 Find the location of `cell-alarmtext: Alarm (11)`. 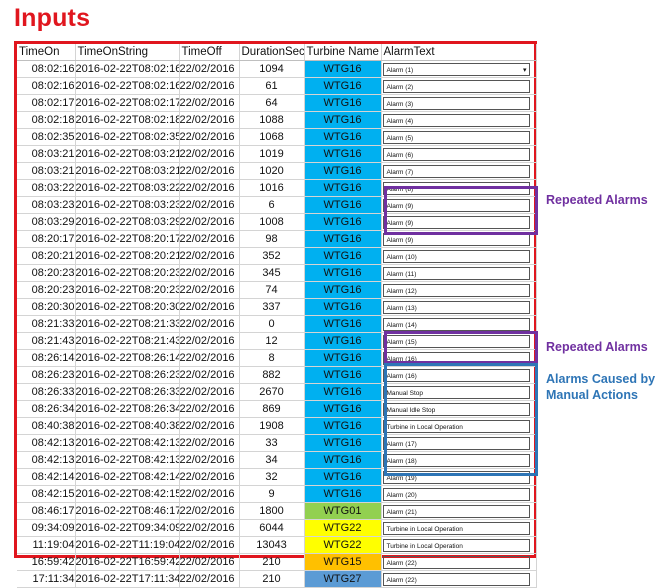

cell-alarmtext: Alarm (11) is located at coordinates (459, 273).